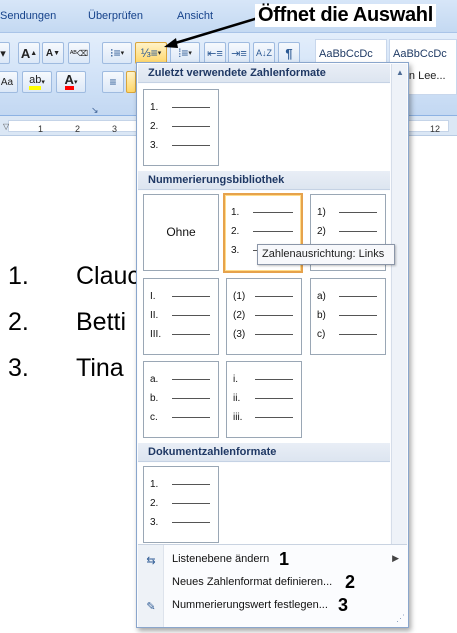 This screenshot has height=633, width=457. What do you see at coordinates (400, 618) in the screenshot?
I see `resize-grip-icon: ⋰` at bounding box center [400, 618].